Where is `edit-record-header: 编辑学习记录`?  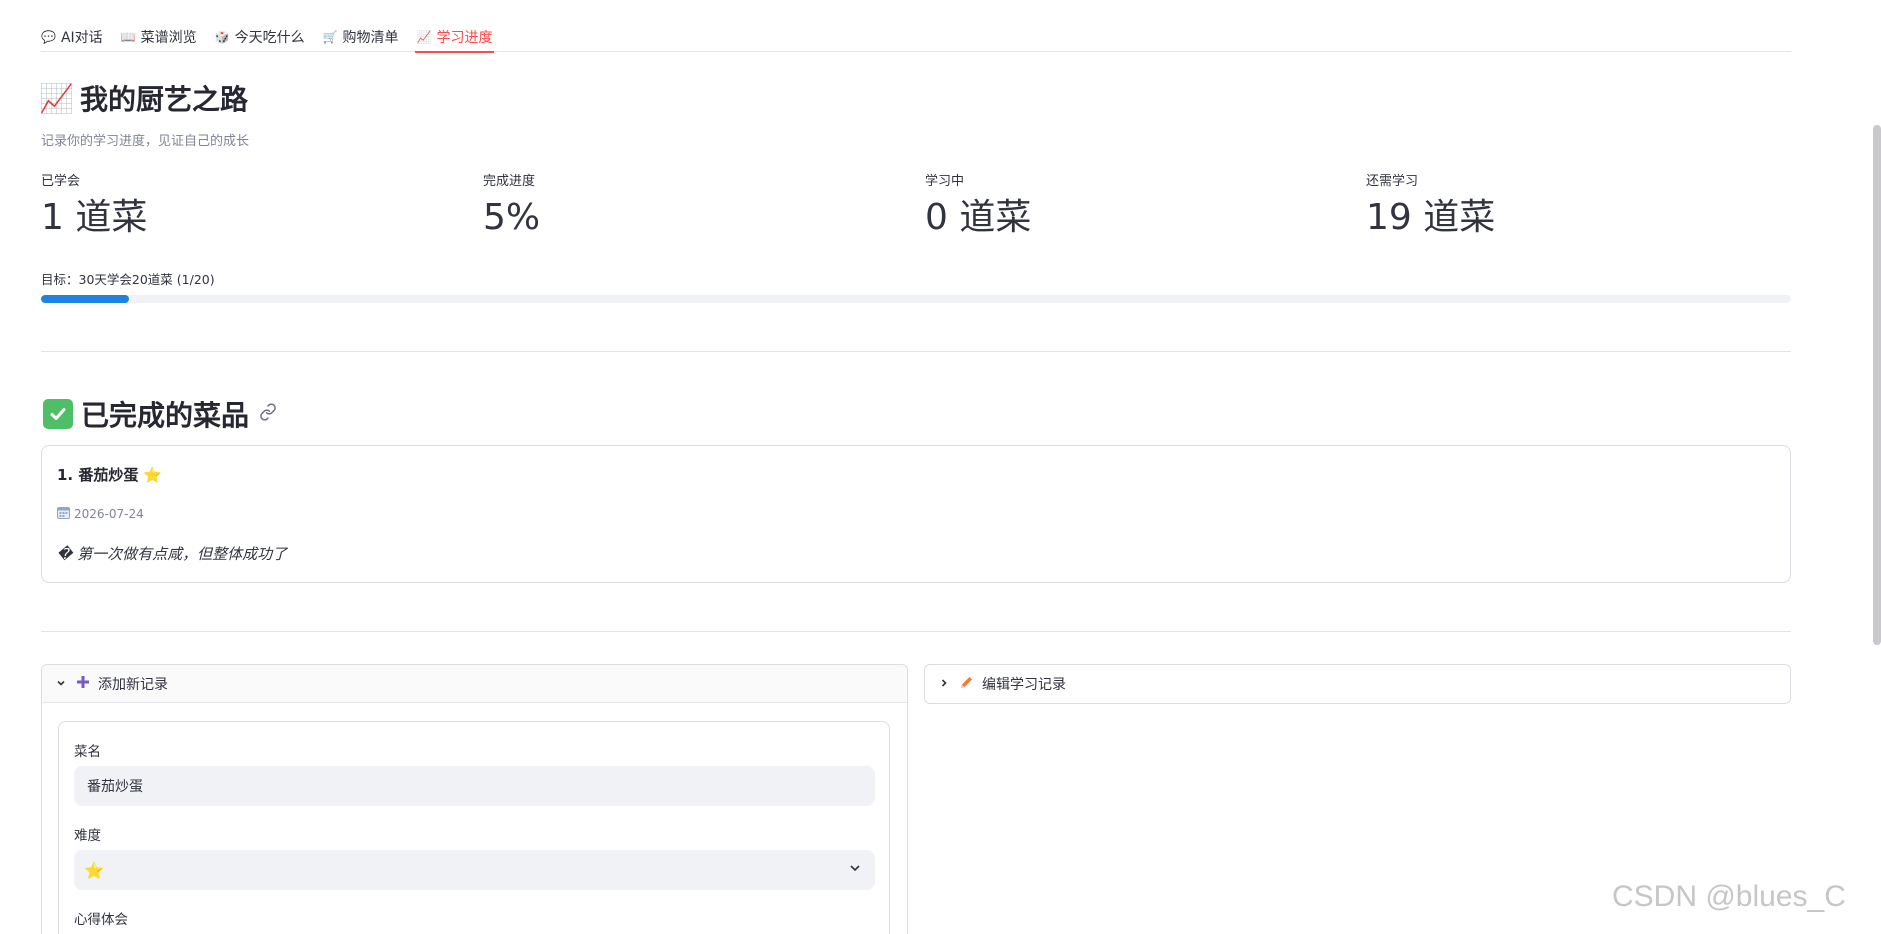 edit-record-header: 编辑学习记录 is located at coordinates (1357, 684).